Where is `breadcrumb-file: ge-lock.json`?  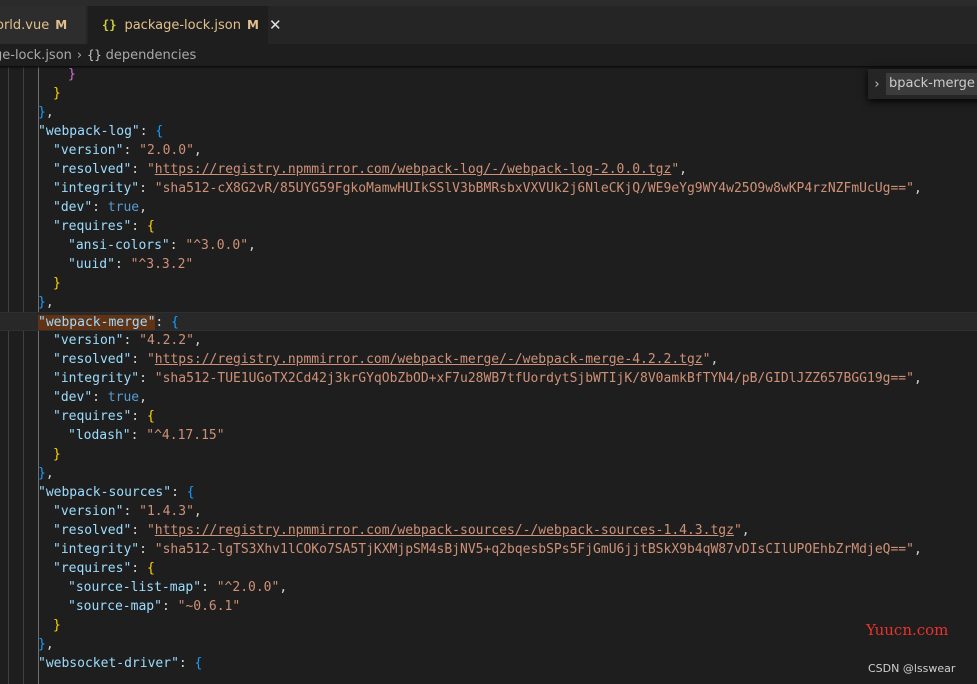
breadcrumb-file: ge-lock.json is located at coordinates (36, 55).